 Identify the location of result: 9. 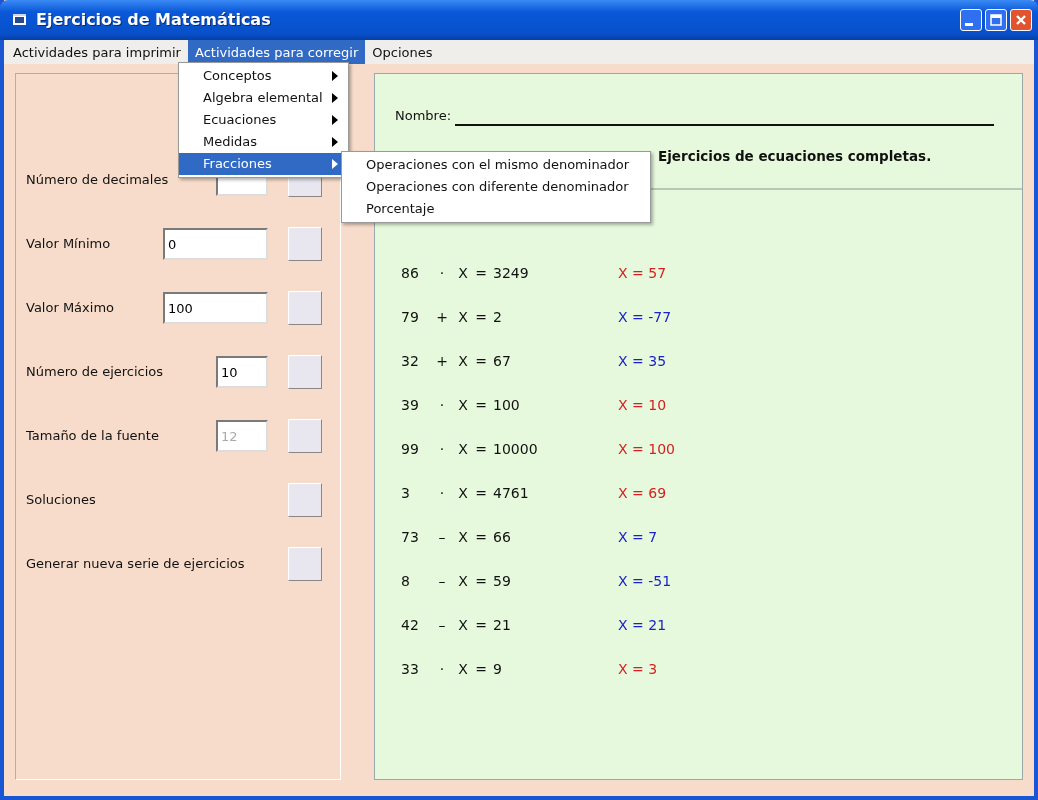
(497, 669).